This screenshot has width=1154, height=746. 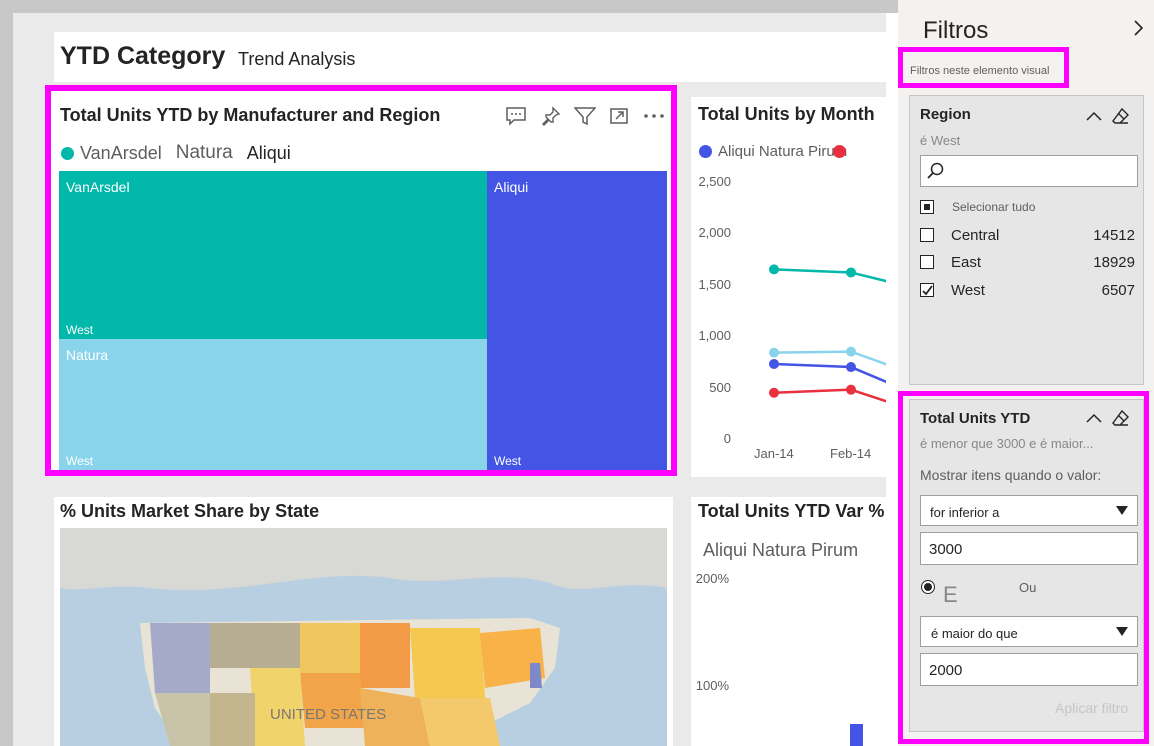 What do you see at coordinates (1114, 235) in the screenshot?
I see `option-count: 14512` at bounding box center [1114, 235].